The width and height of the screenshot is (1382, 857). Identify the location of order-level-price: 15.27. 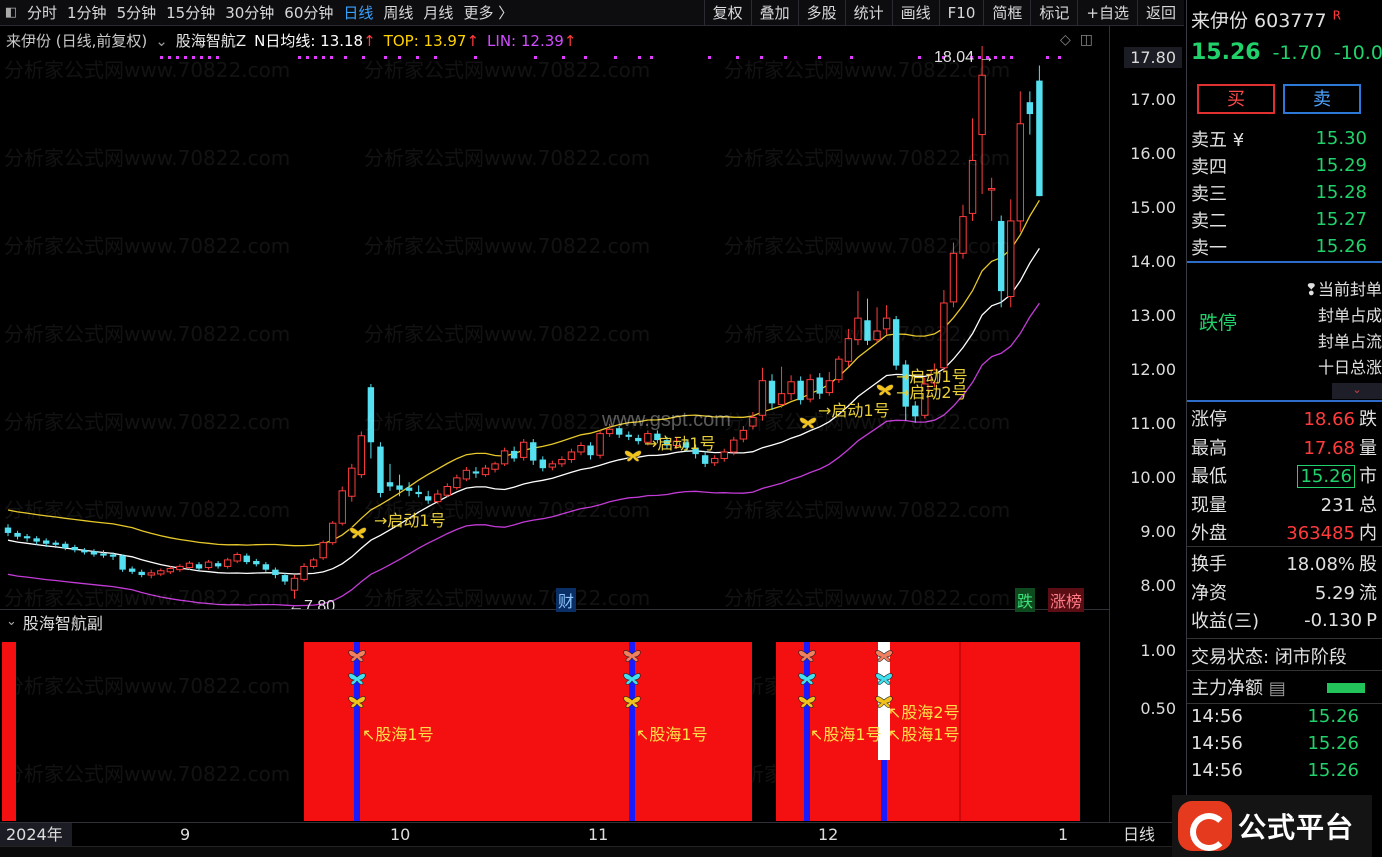
(1341, 219).